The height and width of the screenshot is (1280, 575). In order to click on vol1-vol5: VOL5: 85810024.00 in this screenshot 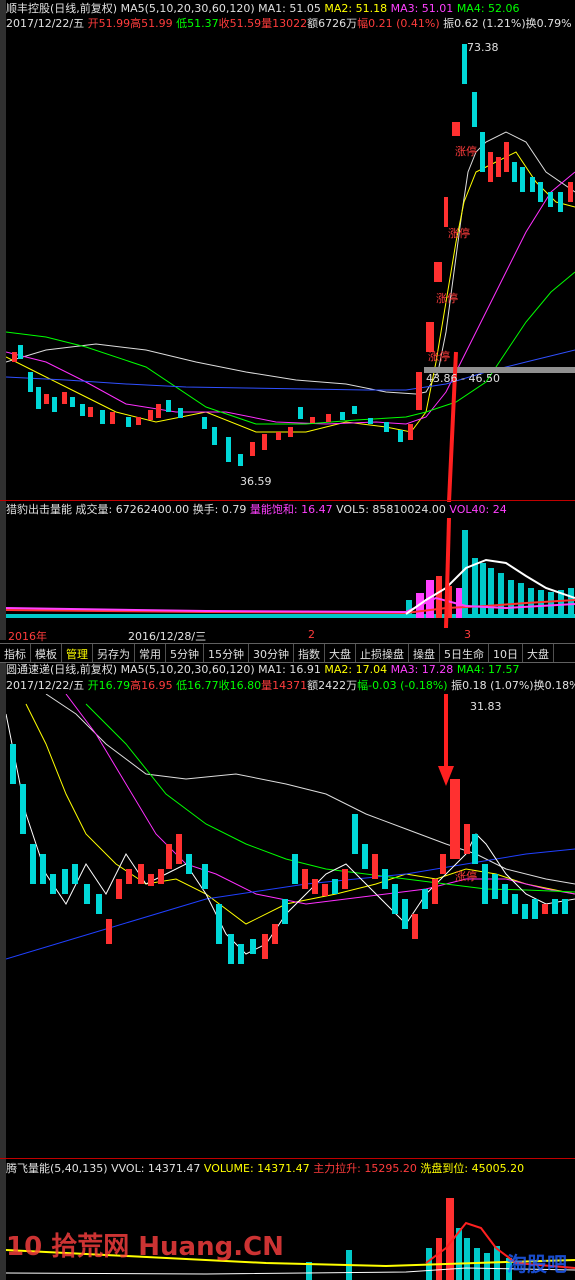, I will do `click(391, 509)`.